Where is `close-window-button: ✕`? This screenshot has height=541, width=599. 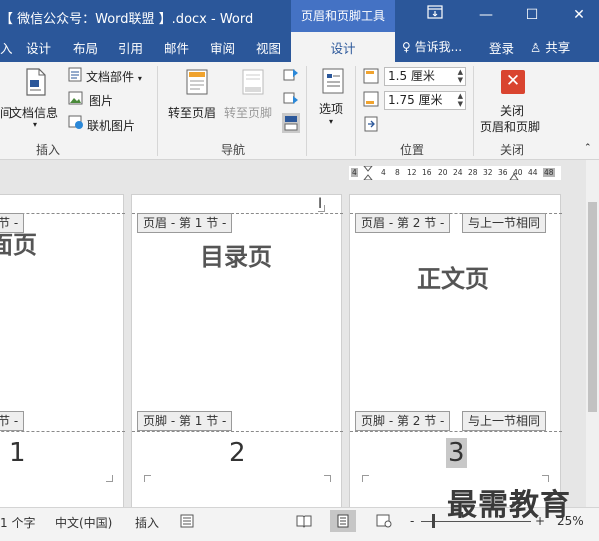 close-window-button: ✕ is located at coordinates (579, 16).